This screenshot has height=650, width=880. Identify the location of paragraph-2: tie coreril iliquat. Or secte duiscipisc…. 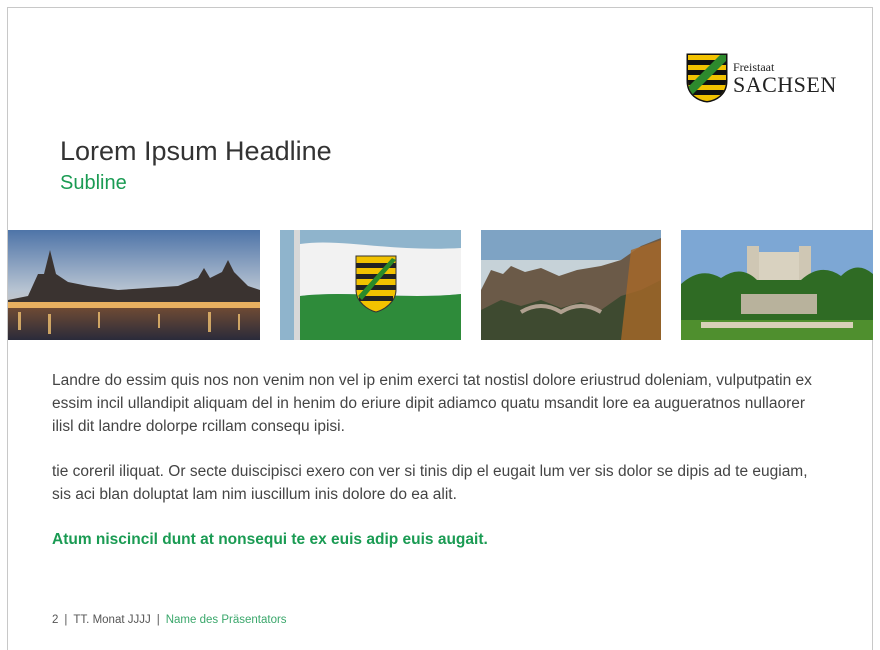
(430, 483).